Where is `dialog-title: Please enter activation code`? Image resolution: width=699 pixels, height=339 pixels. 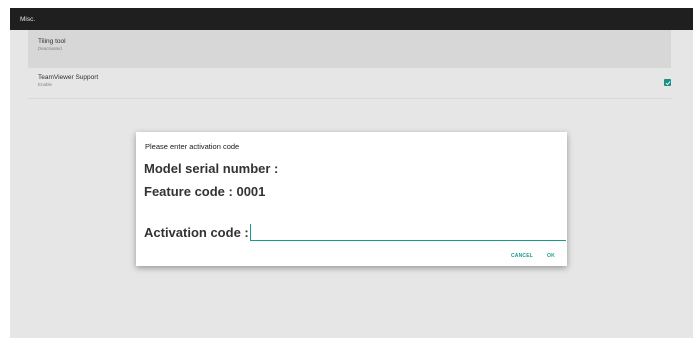 dialog-title: Please enter activation code is located at coordinates (192, 146).